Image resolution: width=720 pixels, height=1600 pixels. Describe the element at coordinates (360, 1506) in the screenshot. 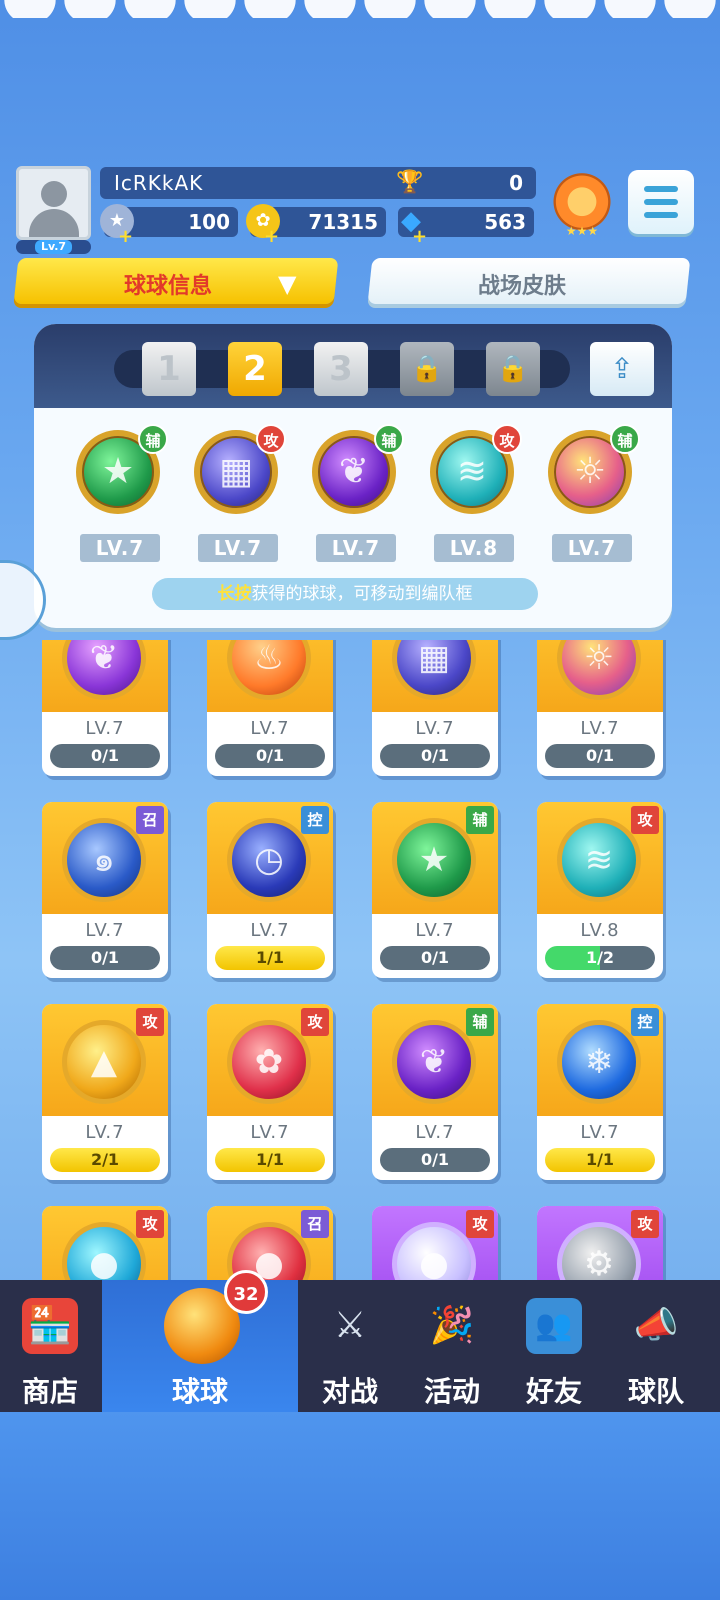

I see `bottom-background` at that location.